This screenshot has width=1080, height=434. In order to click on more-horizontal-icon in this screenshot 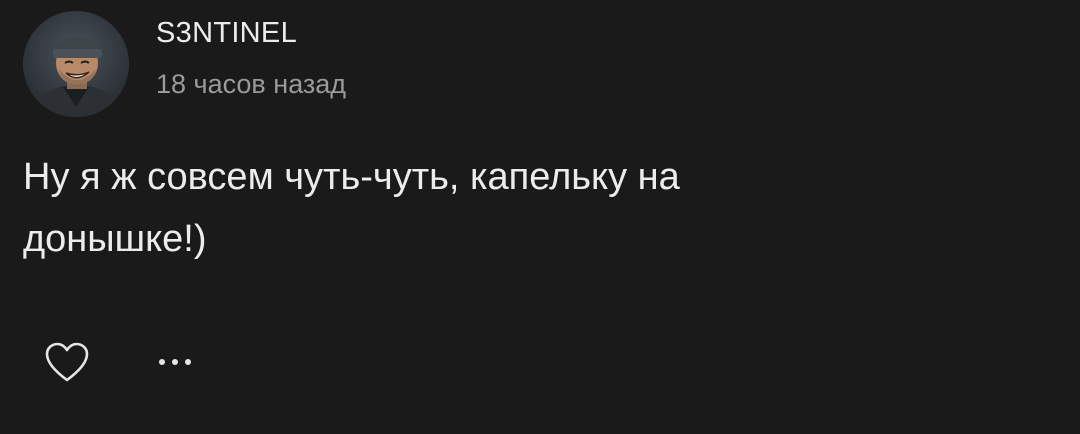, I will do `click(175, 362)`.